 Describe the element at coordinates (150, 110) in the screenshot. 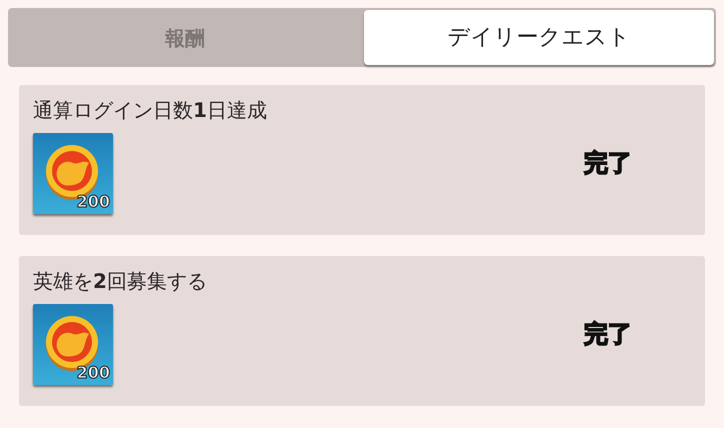

I see `quest-title: 通算ログイン日数1日達成` at that location.